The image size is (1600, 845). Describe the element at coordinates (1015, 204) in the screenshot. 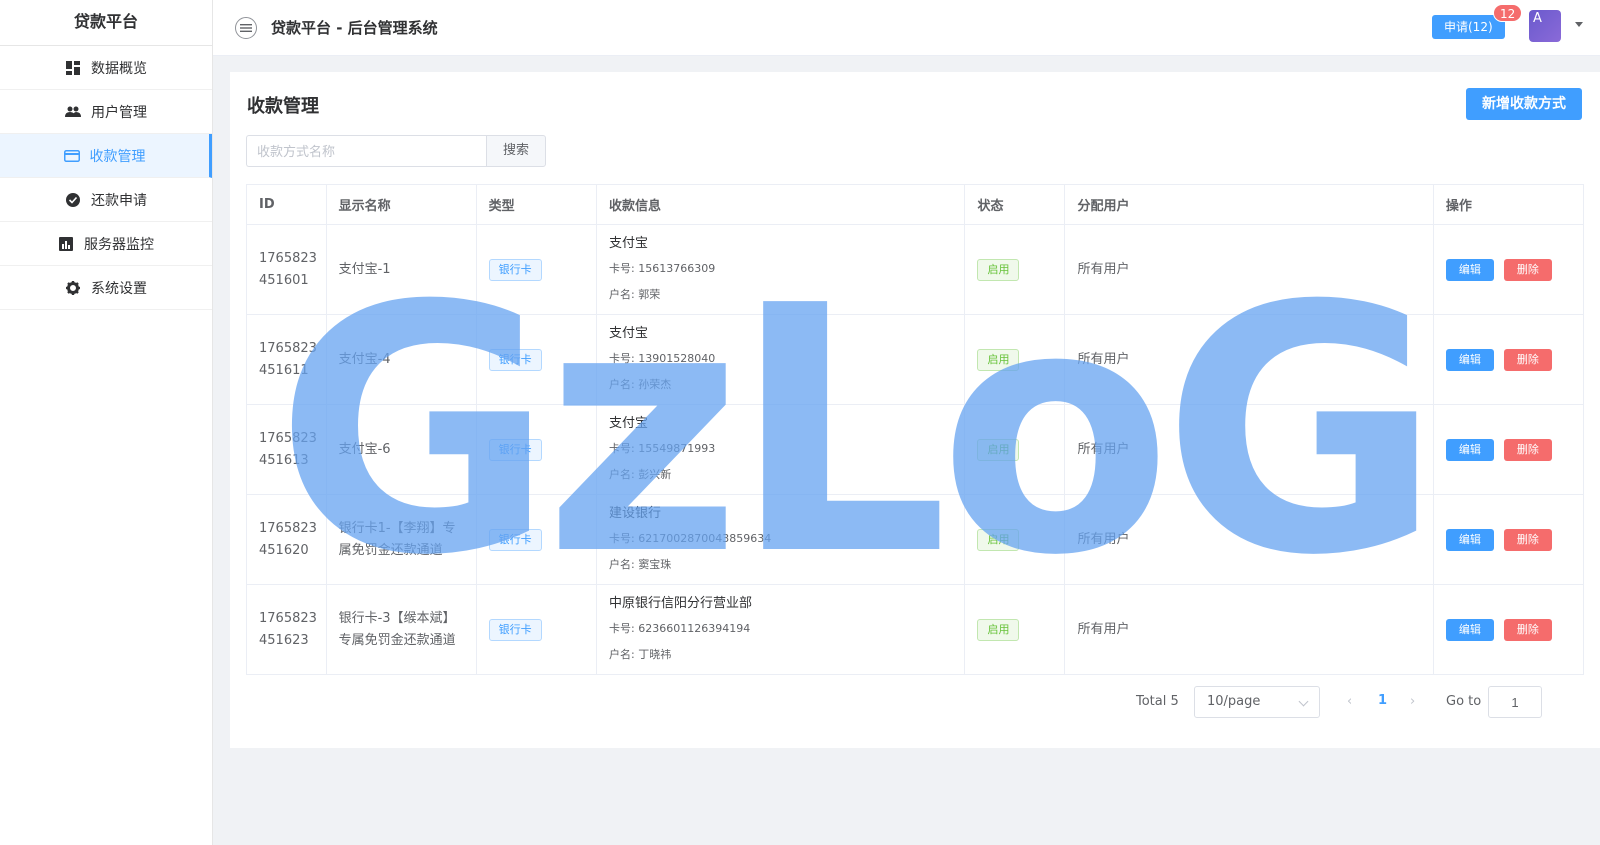

I see `column-header: 状态` at that location.